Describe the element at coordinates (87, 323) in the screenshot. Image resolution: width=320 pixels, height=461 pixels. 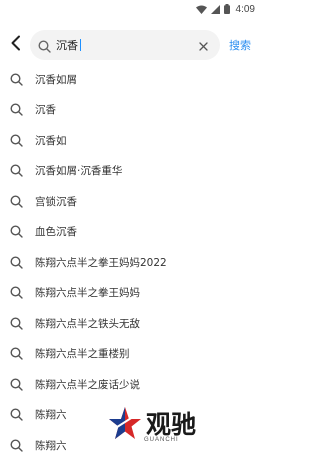
I see `suggestion-label: 陈翔六点半之铁头无敌` at that location.